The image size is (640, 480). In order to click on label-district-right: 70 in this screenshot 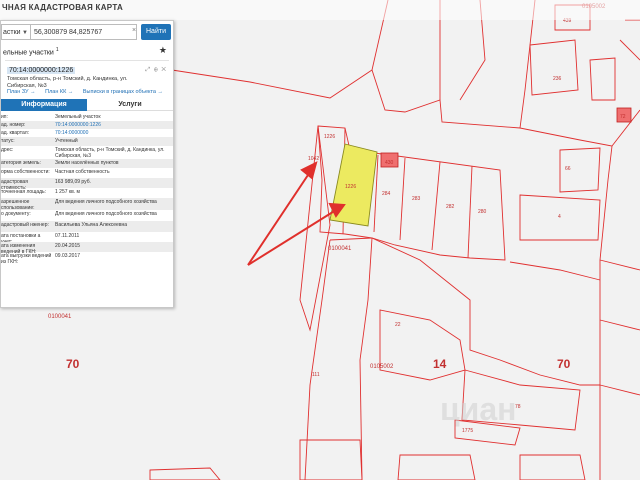, I will do `click(564, 364)`.